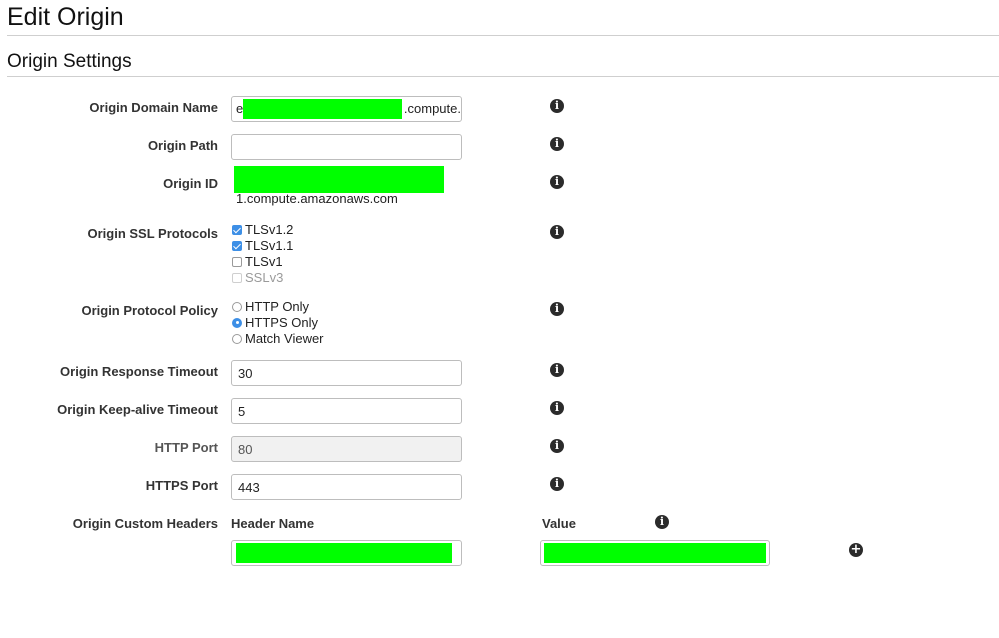 The height and width of the screenshot is (638, 999). What do you see at coordinates (152, 233) in the screenshot?
I see `origin-ssl-protocols-label: Origin SSL Protocols` at bounding box center [152, 233].